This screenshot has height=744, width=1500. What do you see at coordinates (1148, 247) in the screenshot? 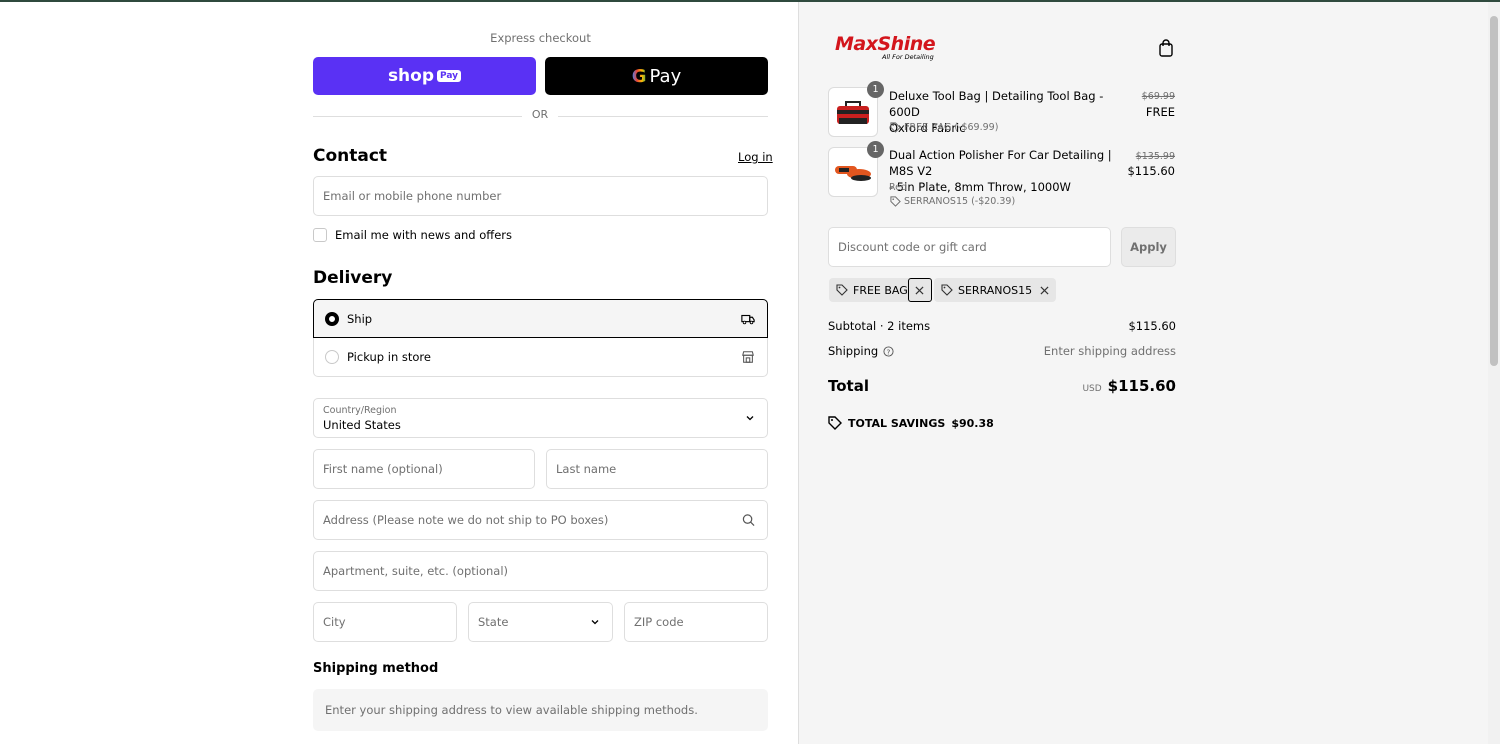
I see `apply-discount-button: Apply` at bounding box center [1148, 247].